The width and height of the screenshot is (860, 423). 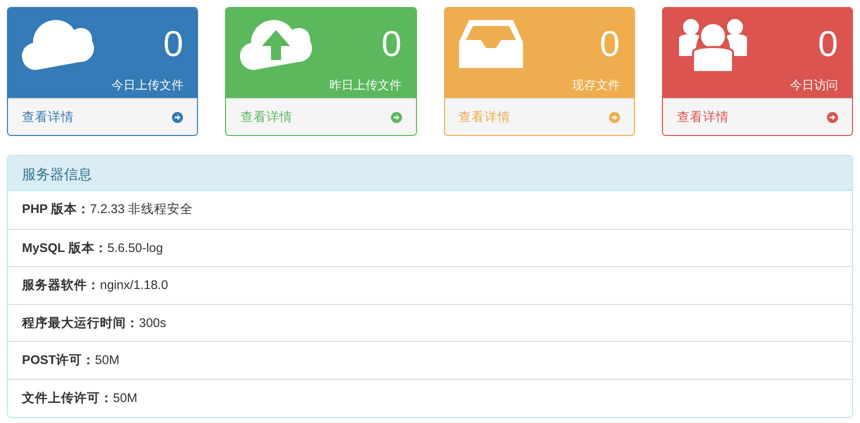 What do you see at coordinates (147, 85) in the screenshot?
I see `stat-label: 今日上传文件` at bounding box center [147, 85].